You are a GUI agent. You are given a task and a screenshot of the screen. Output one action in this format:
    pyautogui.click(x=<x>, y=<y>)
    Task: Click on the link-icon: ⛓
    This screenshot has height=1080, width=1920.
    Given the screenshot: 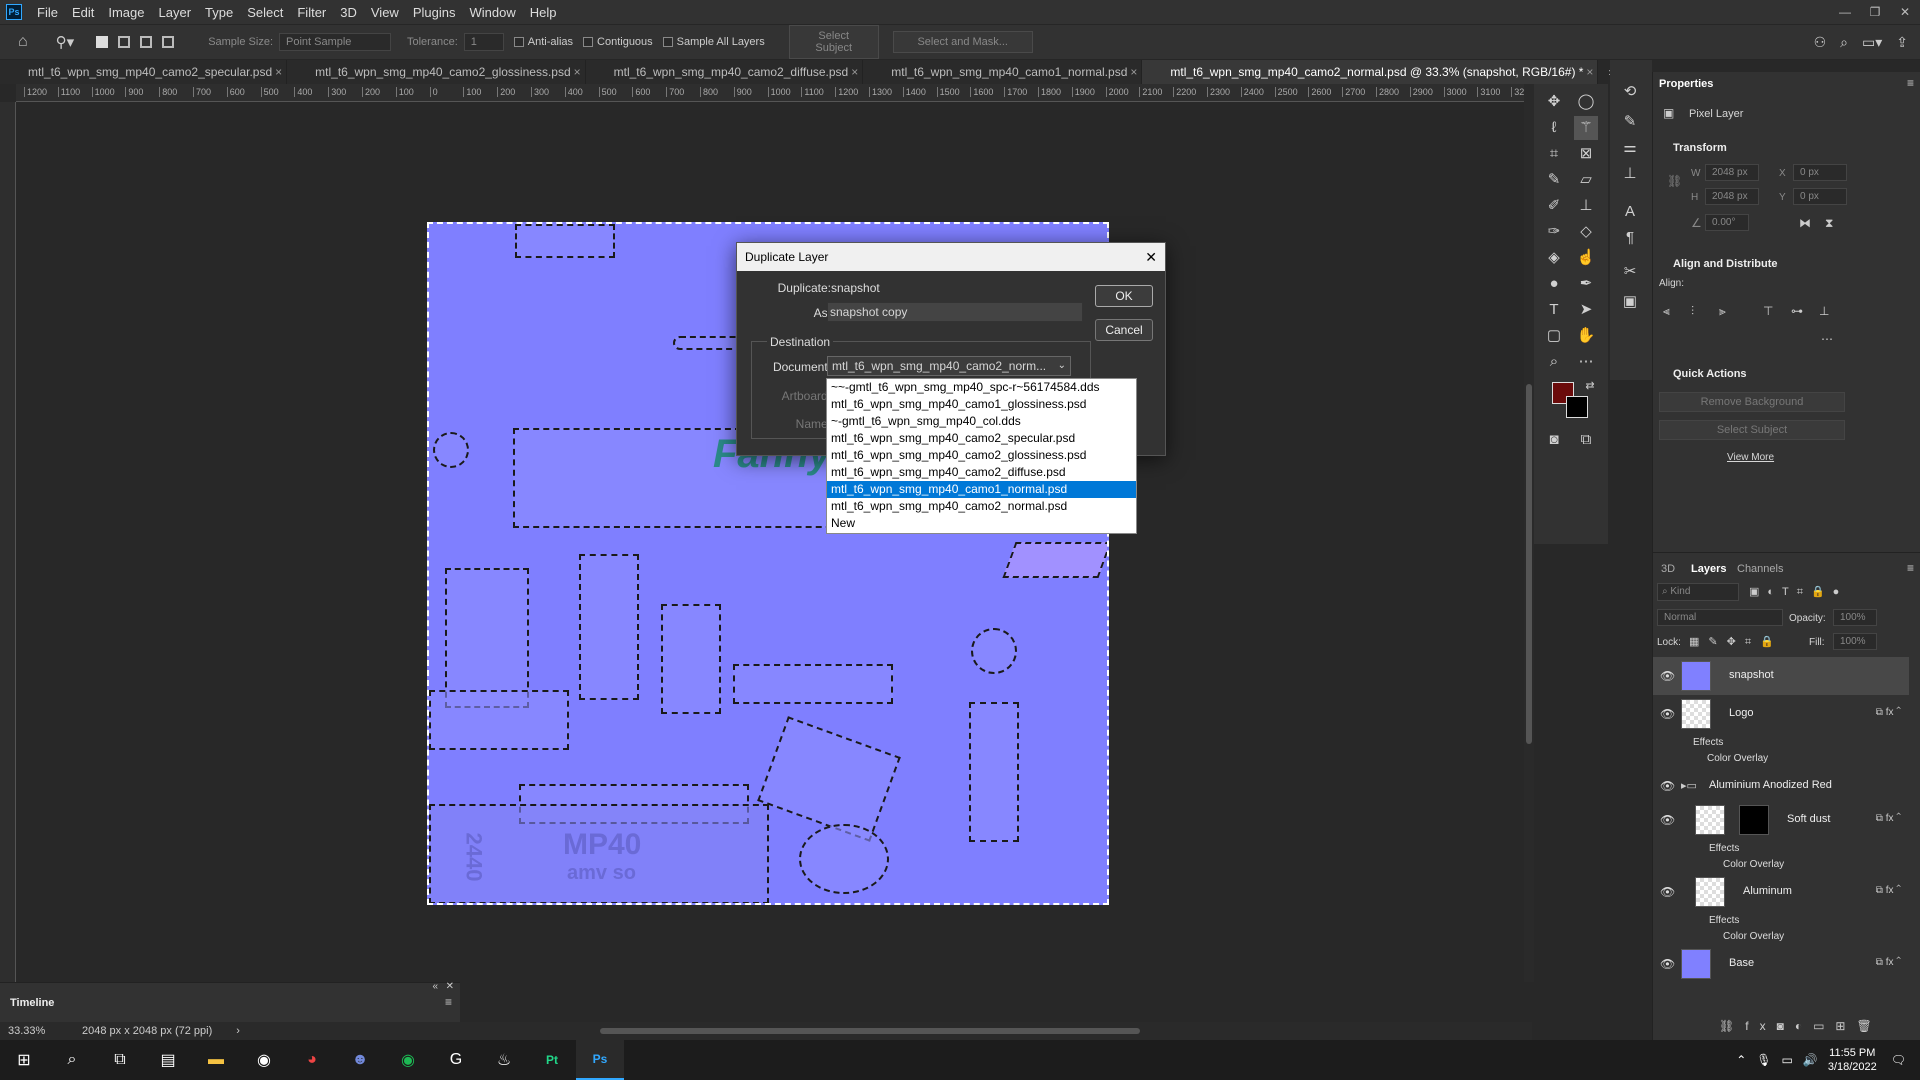 What is the action you would take?
    pyautogui.click(x=1674, y=181)
    